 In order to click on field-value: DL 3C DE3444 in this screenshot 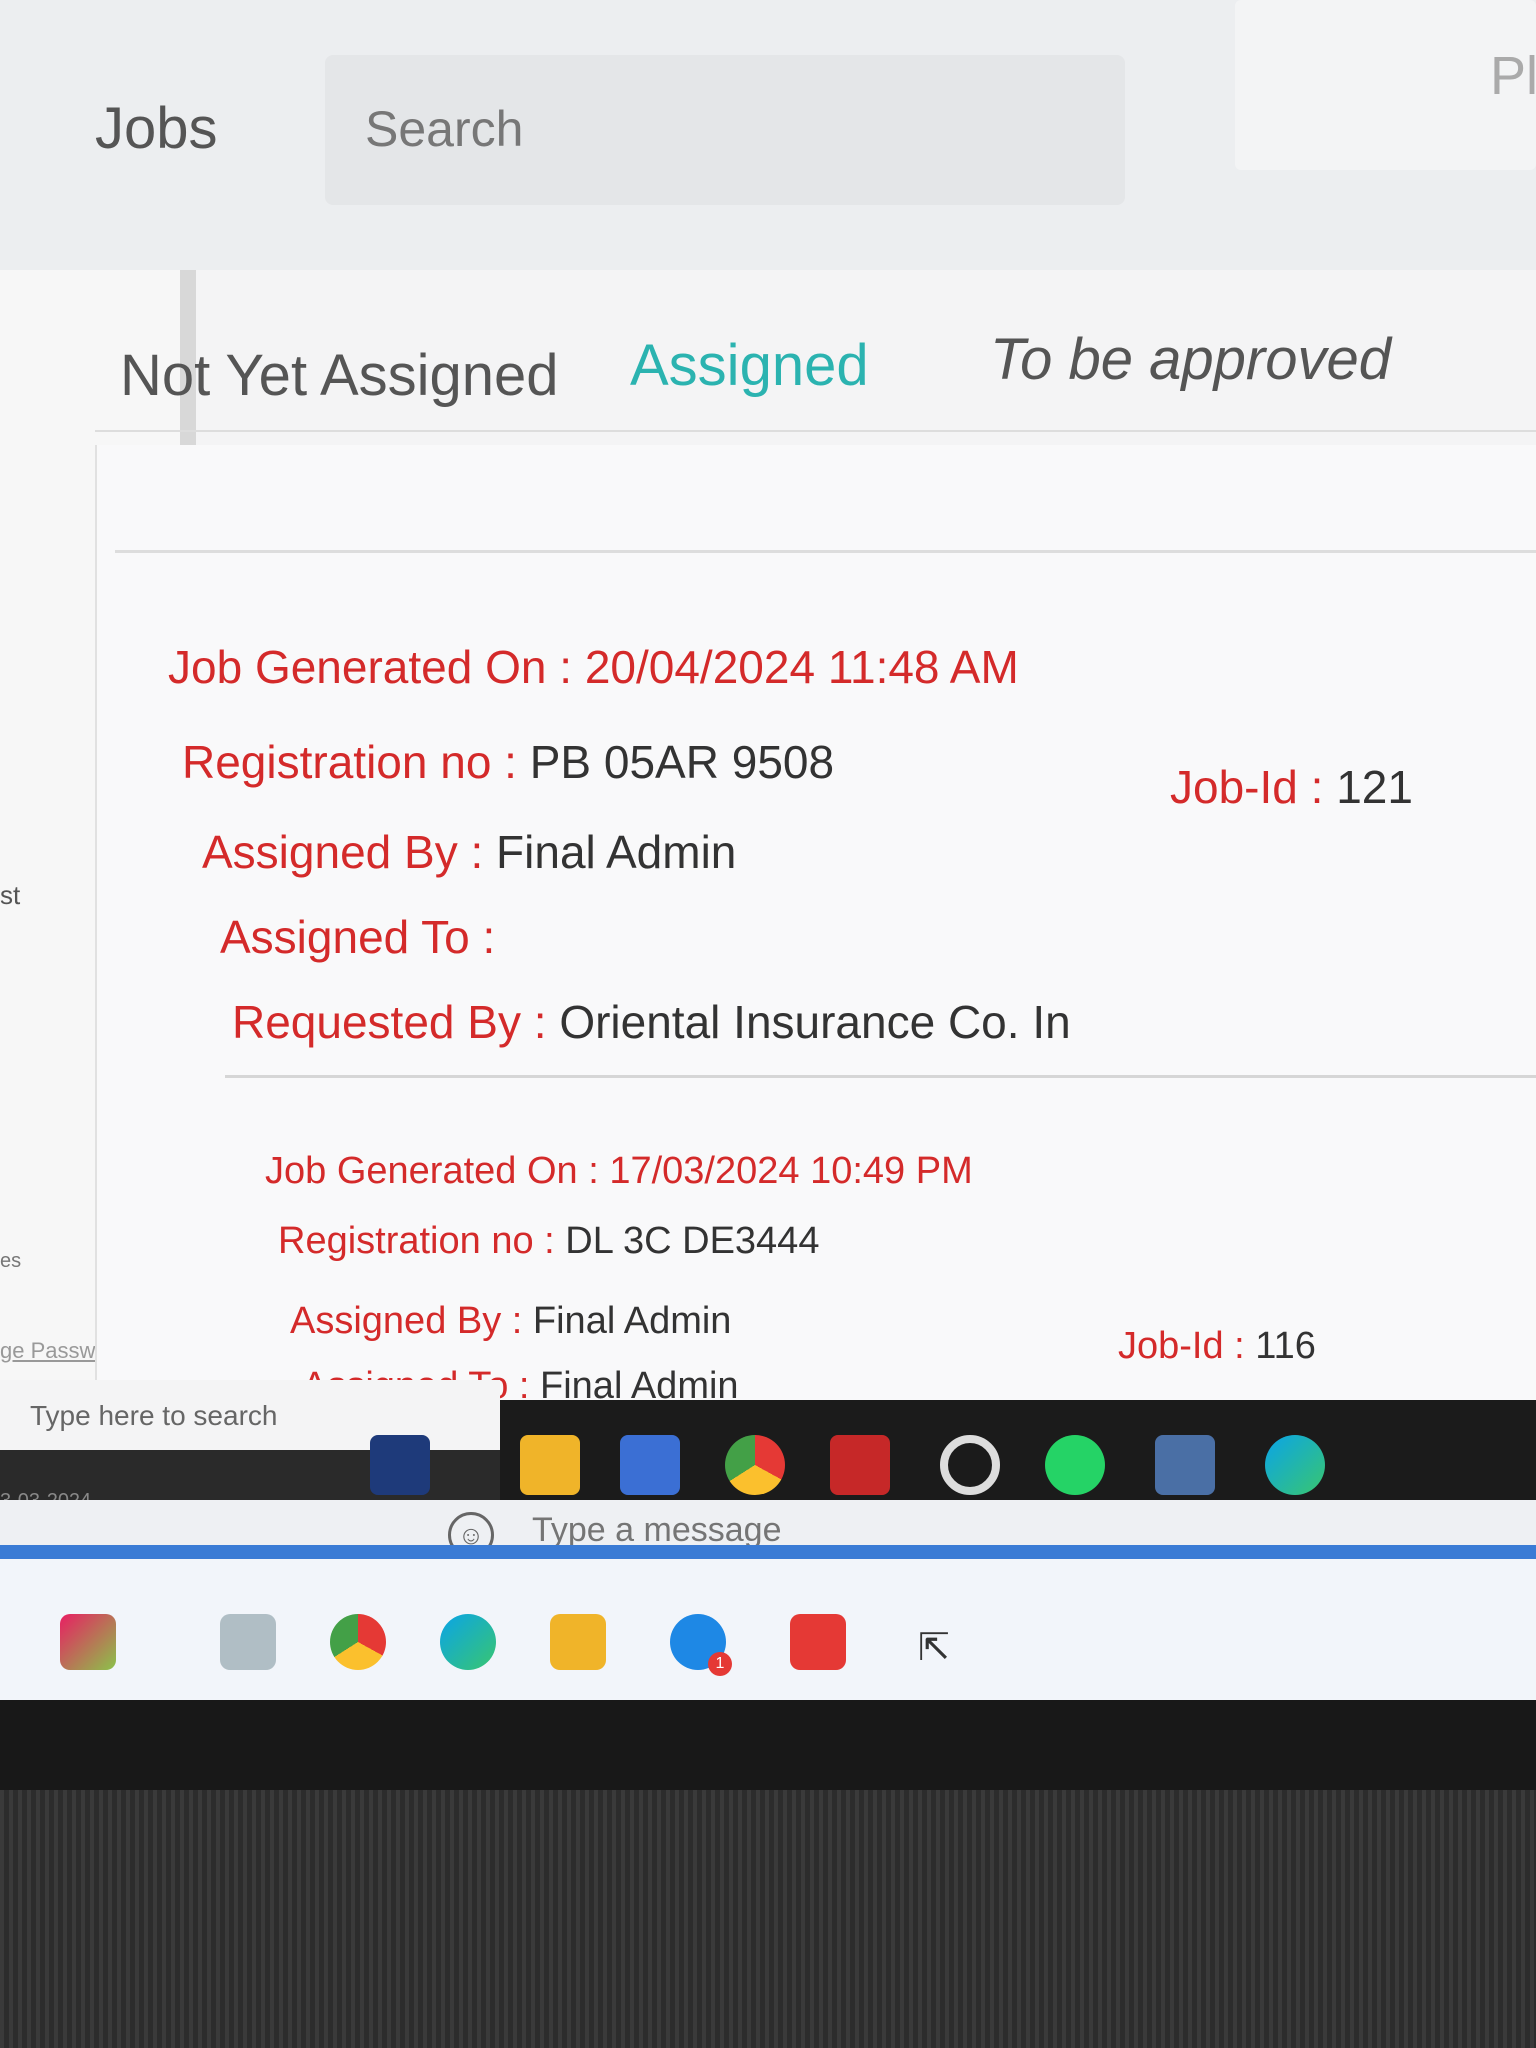, I will do `click(692, 1241)`.